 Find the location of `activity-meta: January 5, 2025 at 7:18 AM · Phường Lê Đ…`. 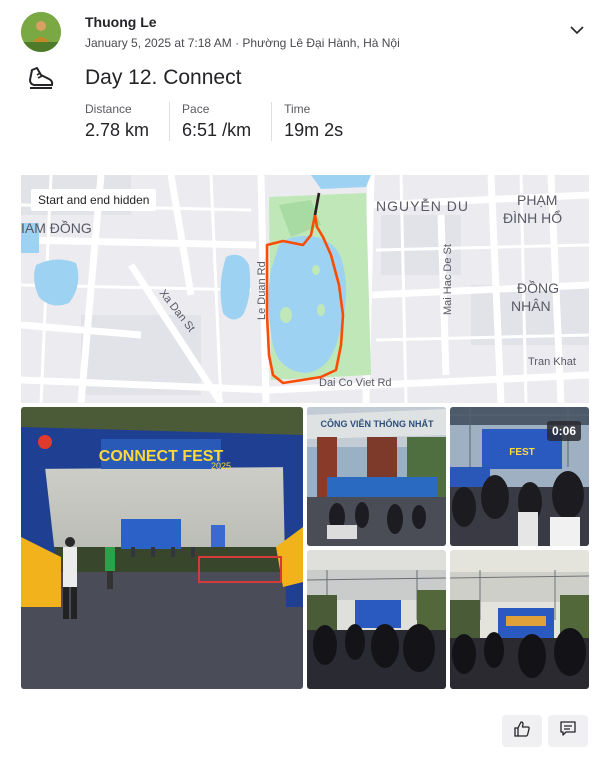

activity-meta: January 5, 2025 at 7:18 AM · Phường Lê Đ… is located at coordinates (242, 43).